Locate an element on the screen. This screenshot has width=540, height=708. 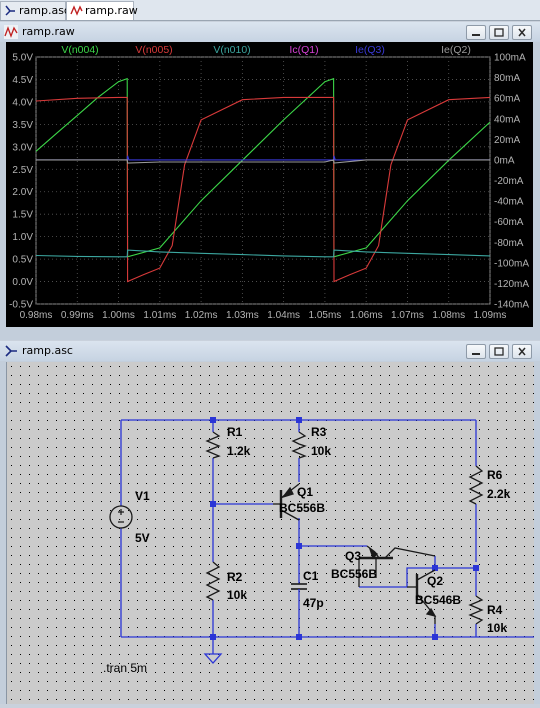
right-axis-tick-label: -40mA is located at coordinates (509, 202).